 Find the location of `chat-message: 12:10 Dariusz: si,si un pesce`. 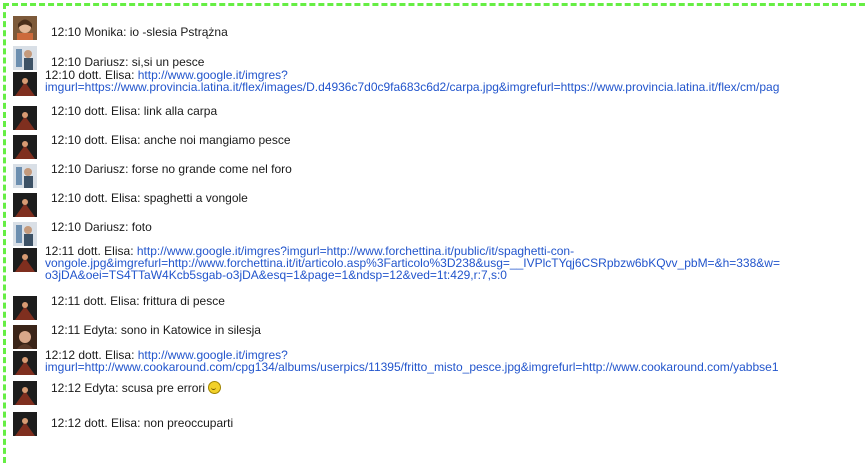

chat-message: 12:10 Dariusz: si,si un pesce is located at coordinates (438, 55).